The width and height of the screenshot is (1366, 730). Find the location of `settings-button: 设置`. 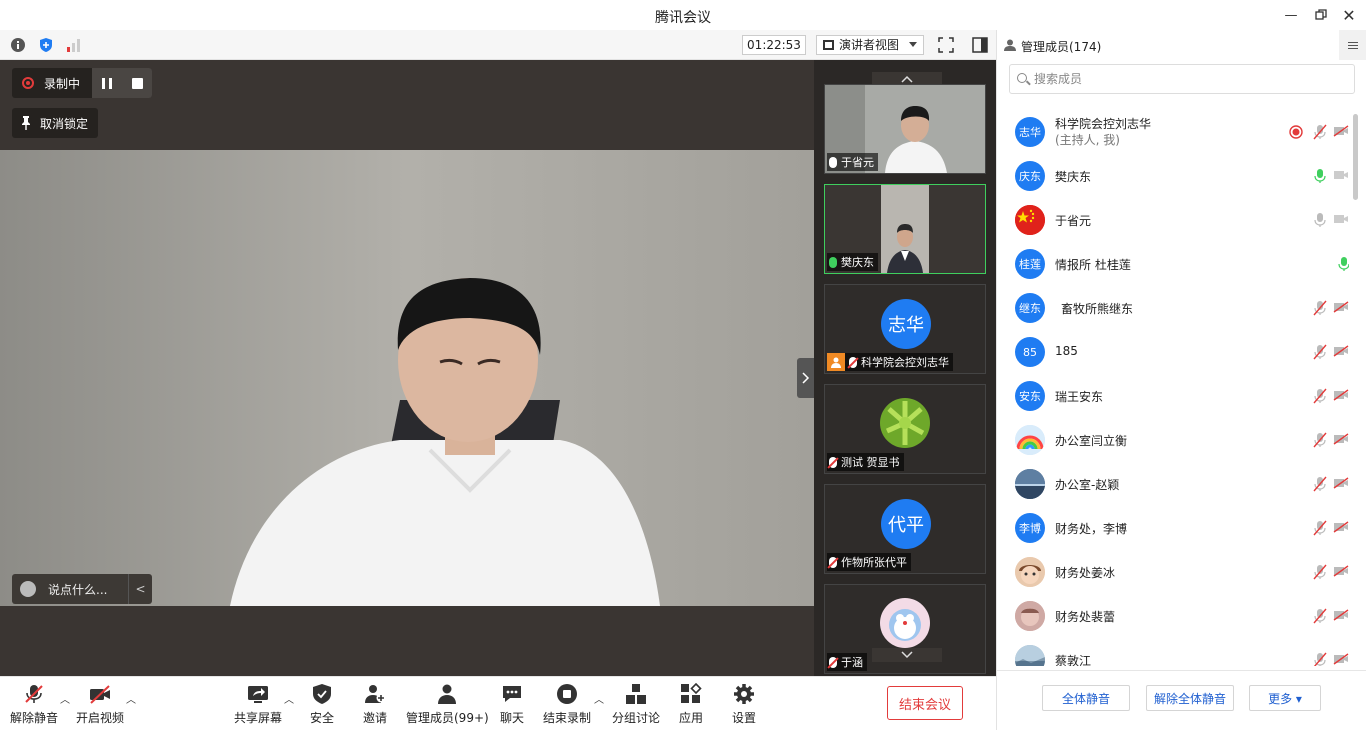

settings-button: 设置 is located at coordinates (744, 705).